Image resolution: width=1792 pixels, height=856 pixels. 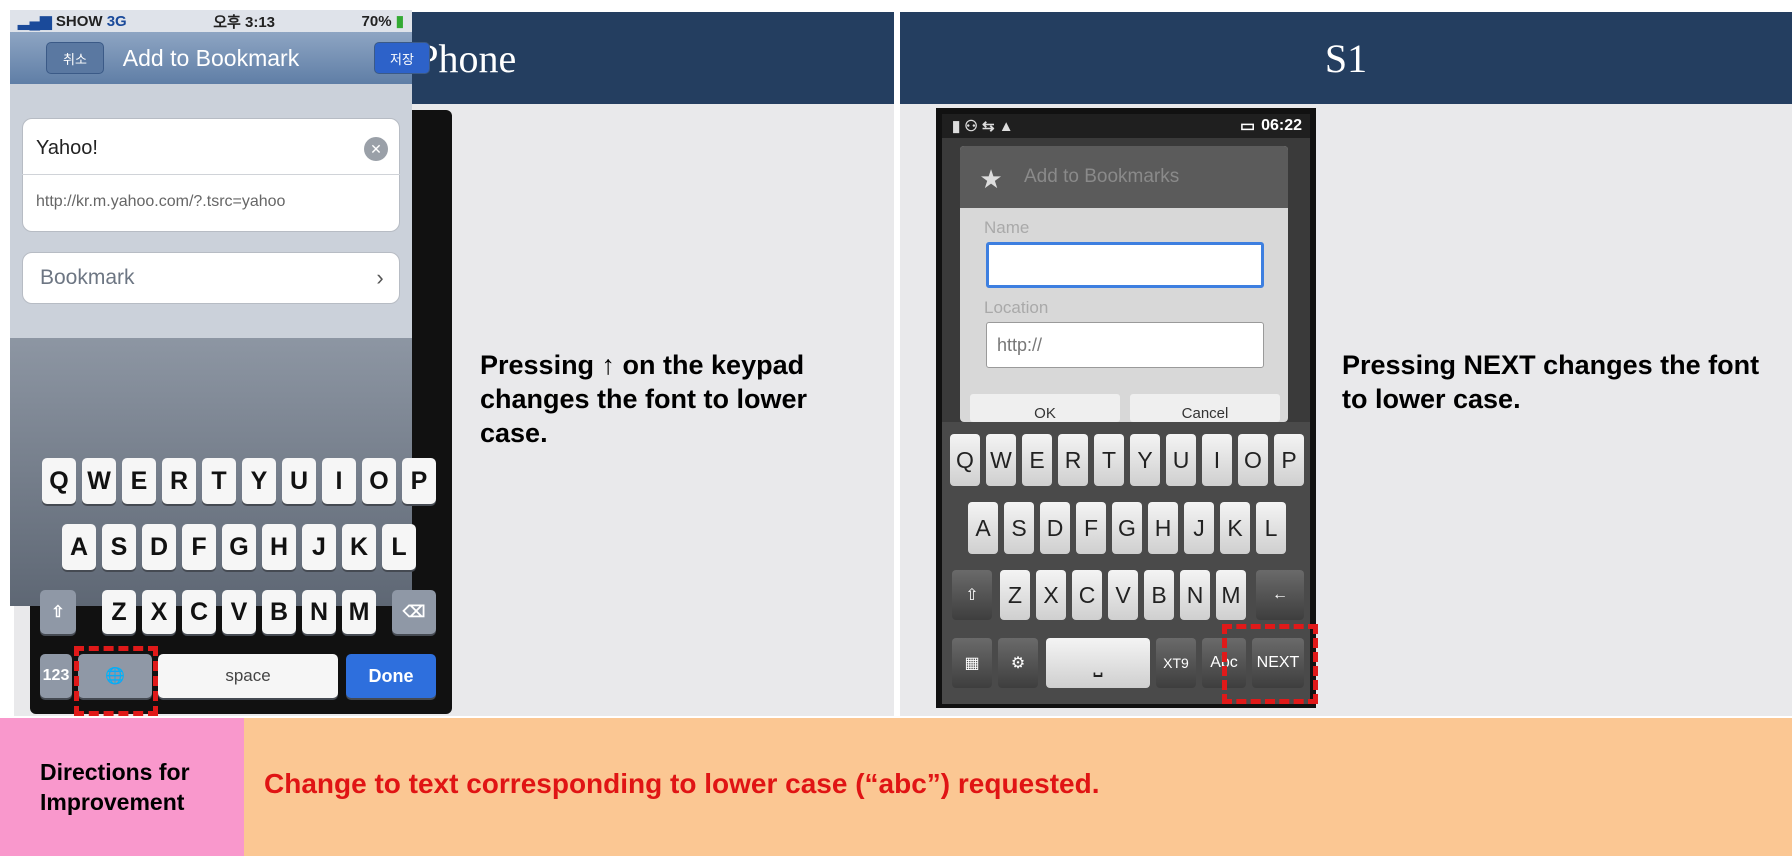 I want to click on iphone-key-m: M, so click(x=359, y=612).